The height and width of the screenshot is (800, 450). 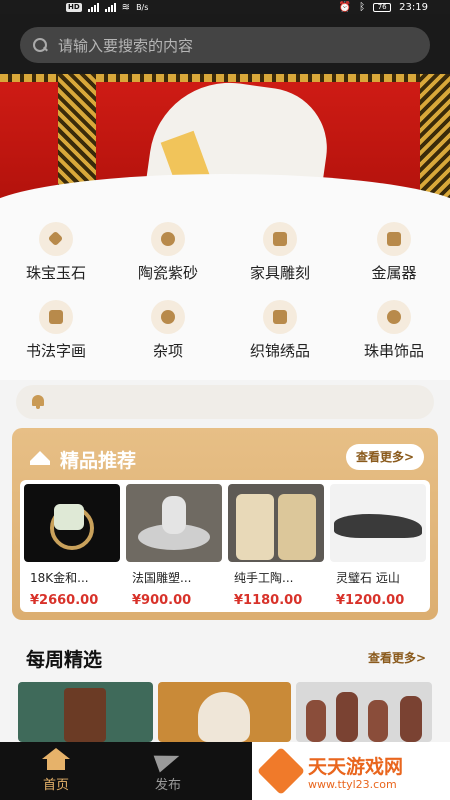 What do you see at coordinates (435, 137) in the screenshot?
I see `banner-pattern-right` at bounding box center [435, 137].